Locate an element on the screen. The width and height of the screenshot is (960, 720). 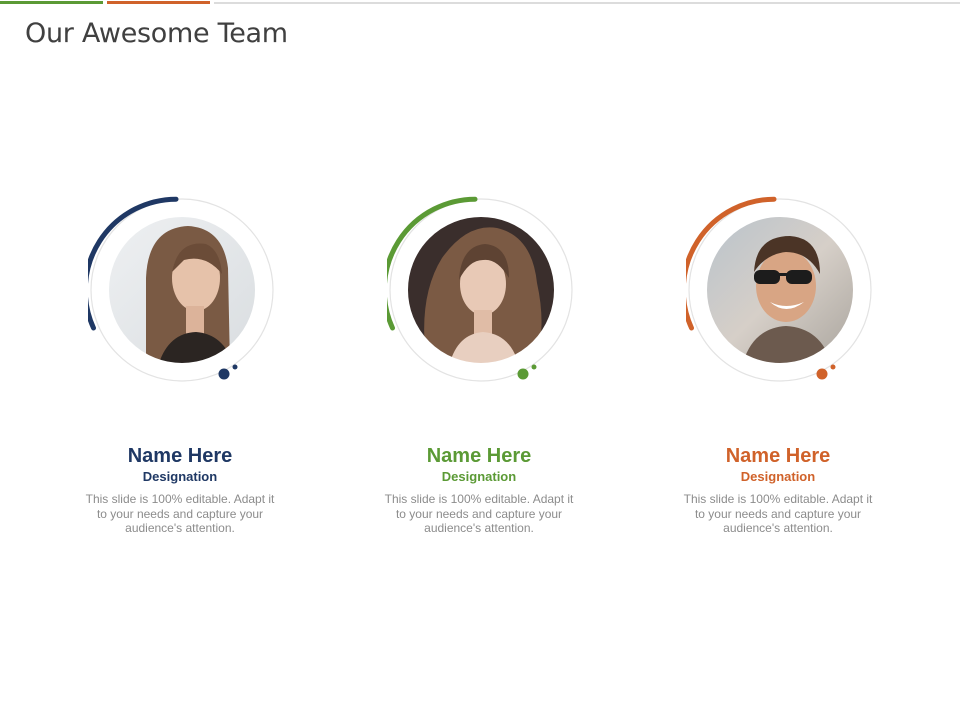
accent-segment-orange is located at coordinates (158, 2).